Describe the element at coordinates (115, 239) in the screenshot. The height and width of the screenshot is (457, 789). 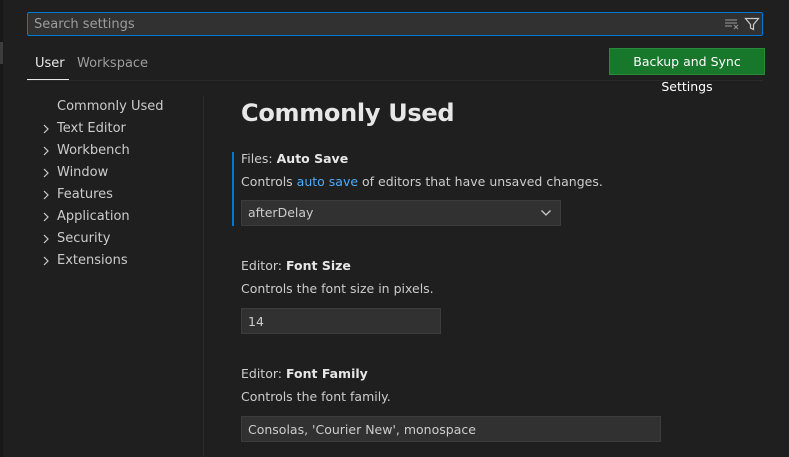
I see `toc-item-security: Security` at that location.